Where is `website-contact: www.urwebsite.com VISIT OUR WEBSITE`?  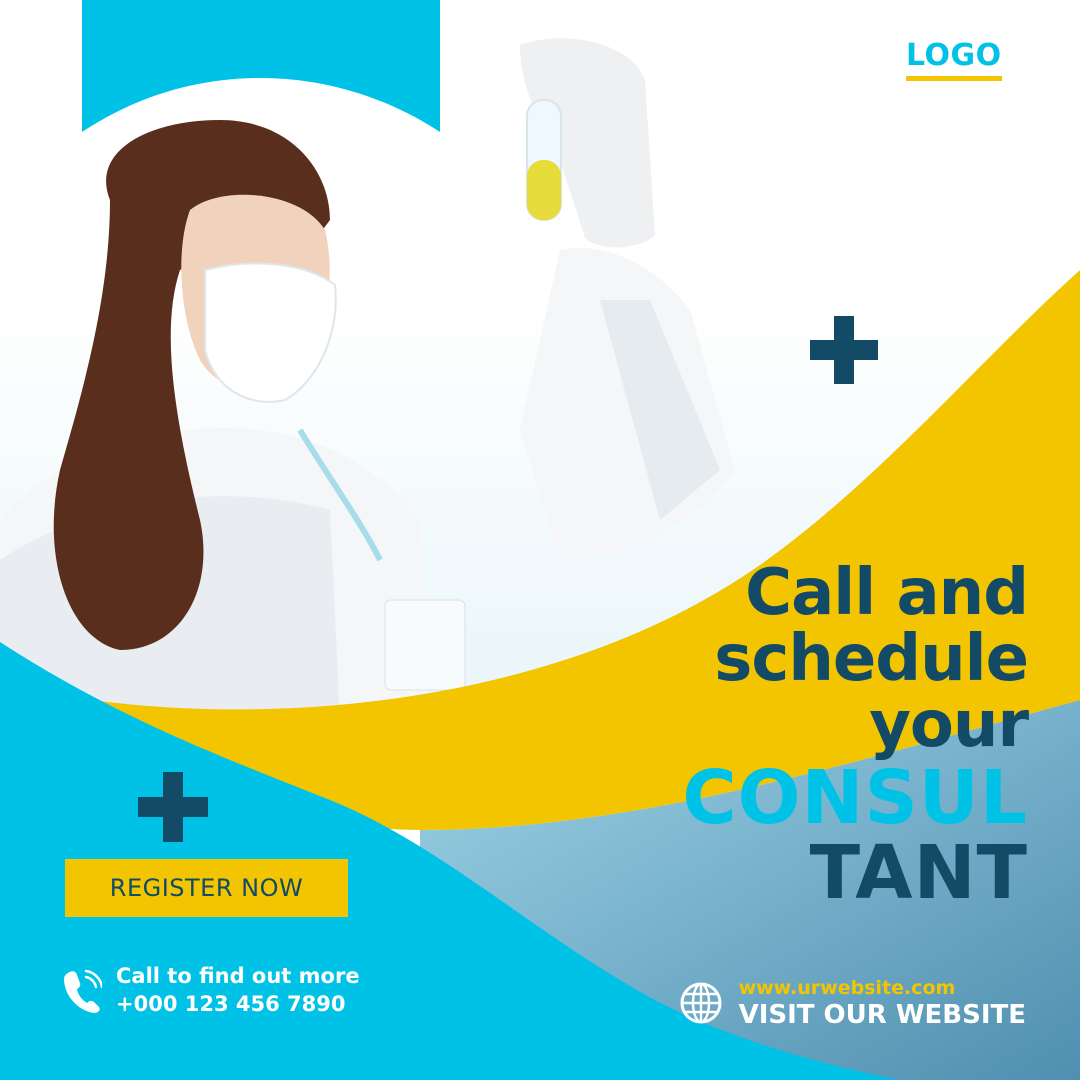 website-contact: www.urwebsite.com VISIT OUR WEBSITE is located at coordinates (852, 1003).